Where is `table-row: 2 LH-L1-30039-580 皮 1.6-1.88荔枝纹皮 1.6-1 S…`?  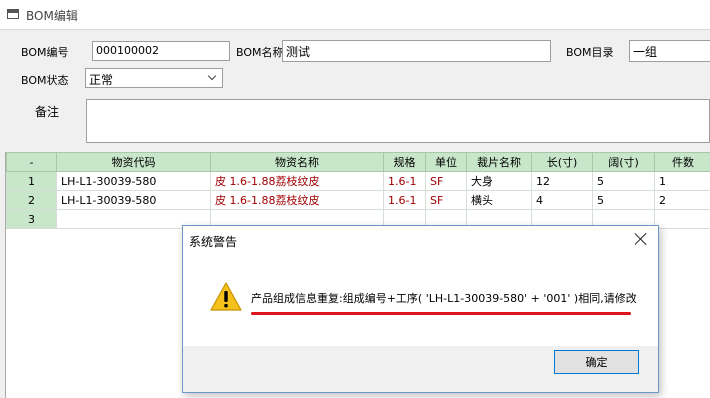
table-row: 2 LH-L1-30039-580 皮 1.6-1.88荔枝纹皮 1.6-1 S… is located at coordinates (358, 200).